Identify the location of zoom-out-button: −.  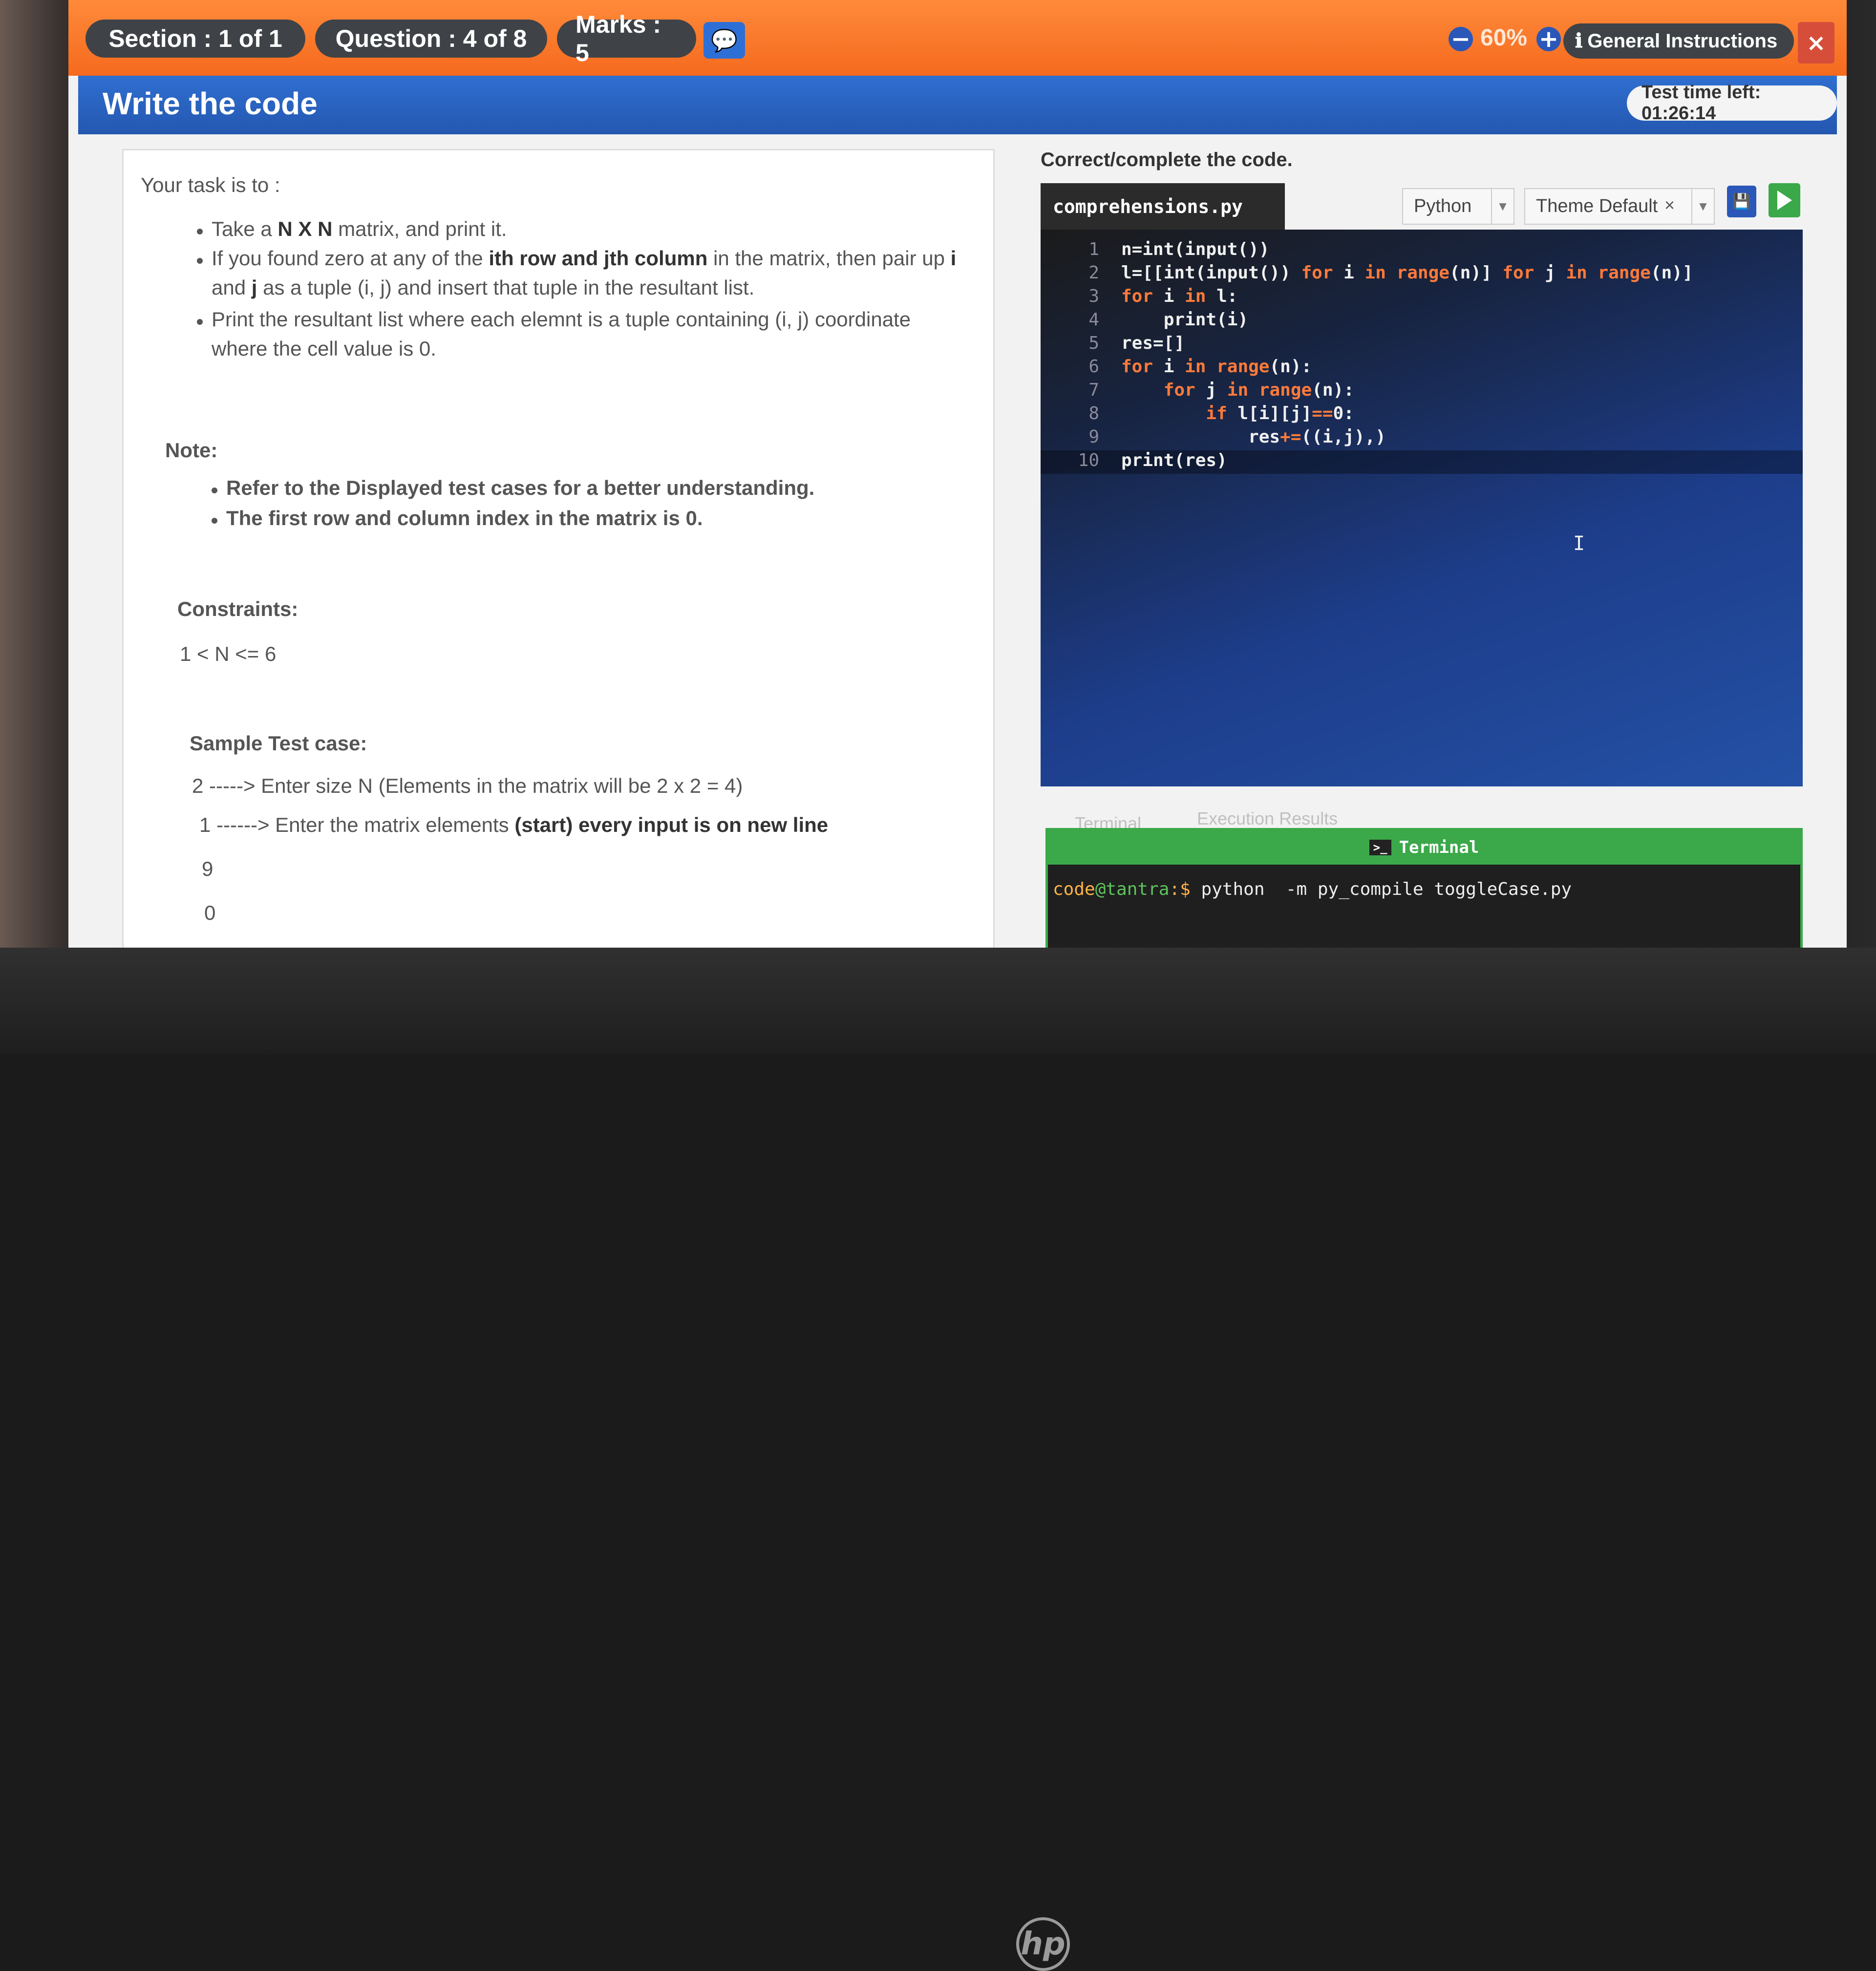
(1461, 39).